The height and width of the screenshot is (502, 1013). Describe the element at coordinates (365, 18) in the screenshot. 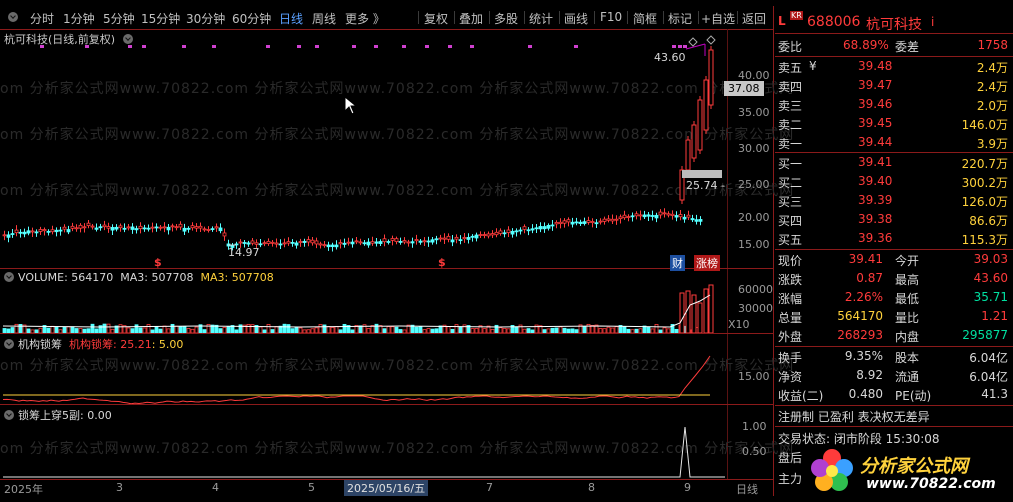

I see `period-more: 更多 》` at that location.